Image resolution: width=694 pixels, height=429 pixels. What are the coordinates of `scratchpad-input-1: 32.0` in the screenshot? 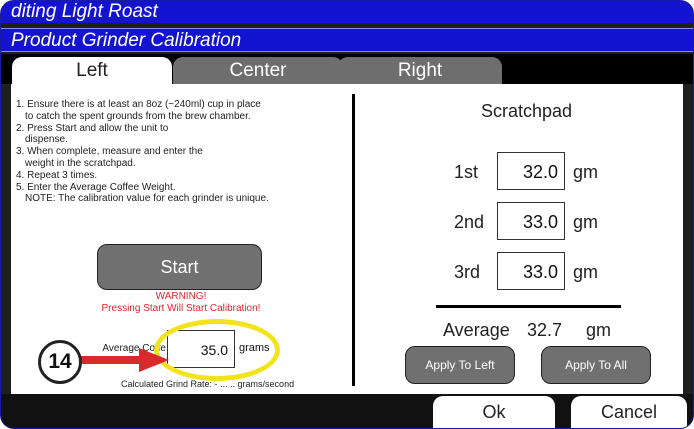 It's located at (531, 171).